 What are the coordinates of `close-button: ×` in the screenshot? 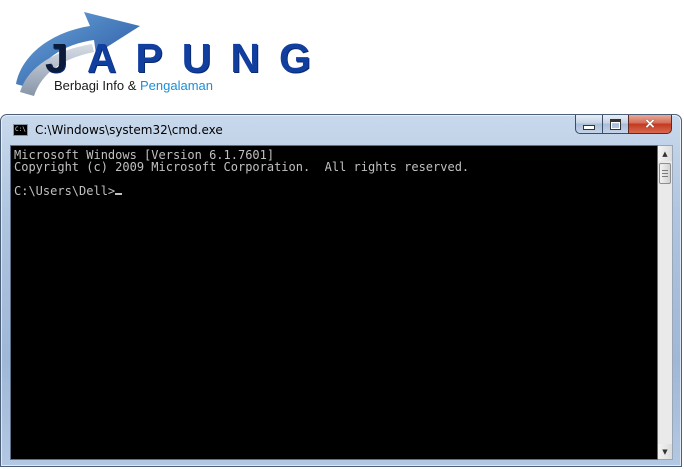 It's located at (650, 124).